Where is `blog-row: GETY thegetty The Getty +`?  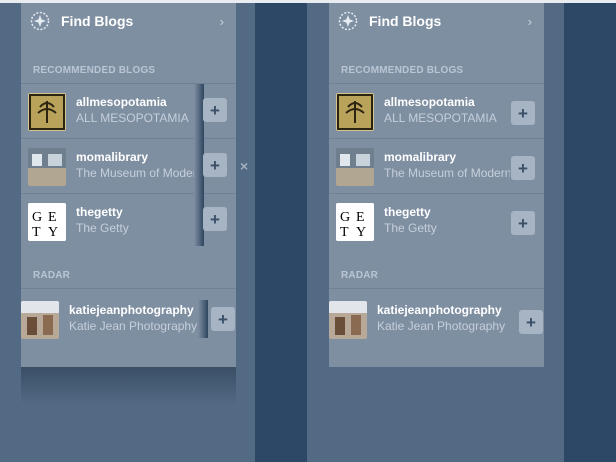
blog-row: GETY thegetty The Getty + is located at coordinates (436, 221).